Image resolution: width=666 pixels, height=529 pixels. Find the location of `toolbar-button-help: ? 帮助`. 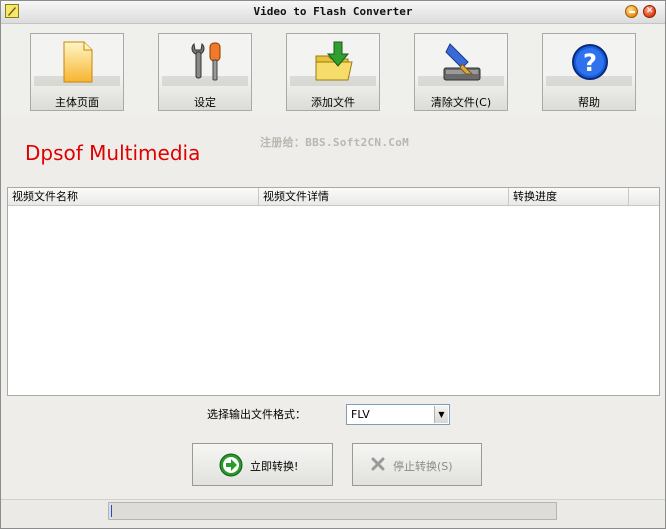

toolbar-button-help: ? 帮助 is located at coordinates (589, 72).